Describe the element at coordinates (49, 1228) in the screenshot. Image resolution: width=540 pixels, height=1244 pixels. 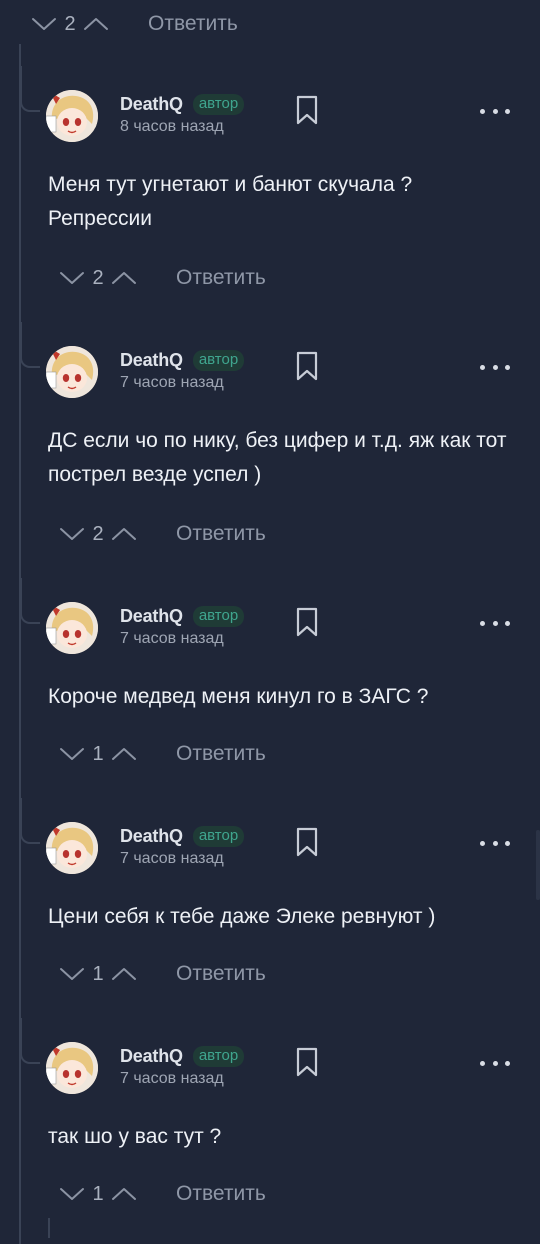
I see `thread-line-nested` at that location.